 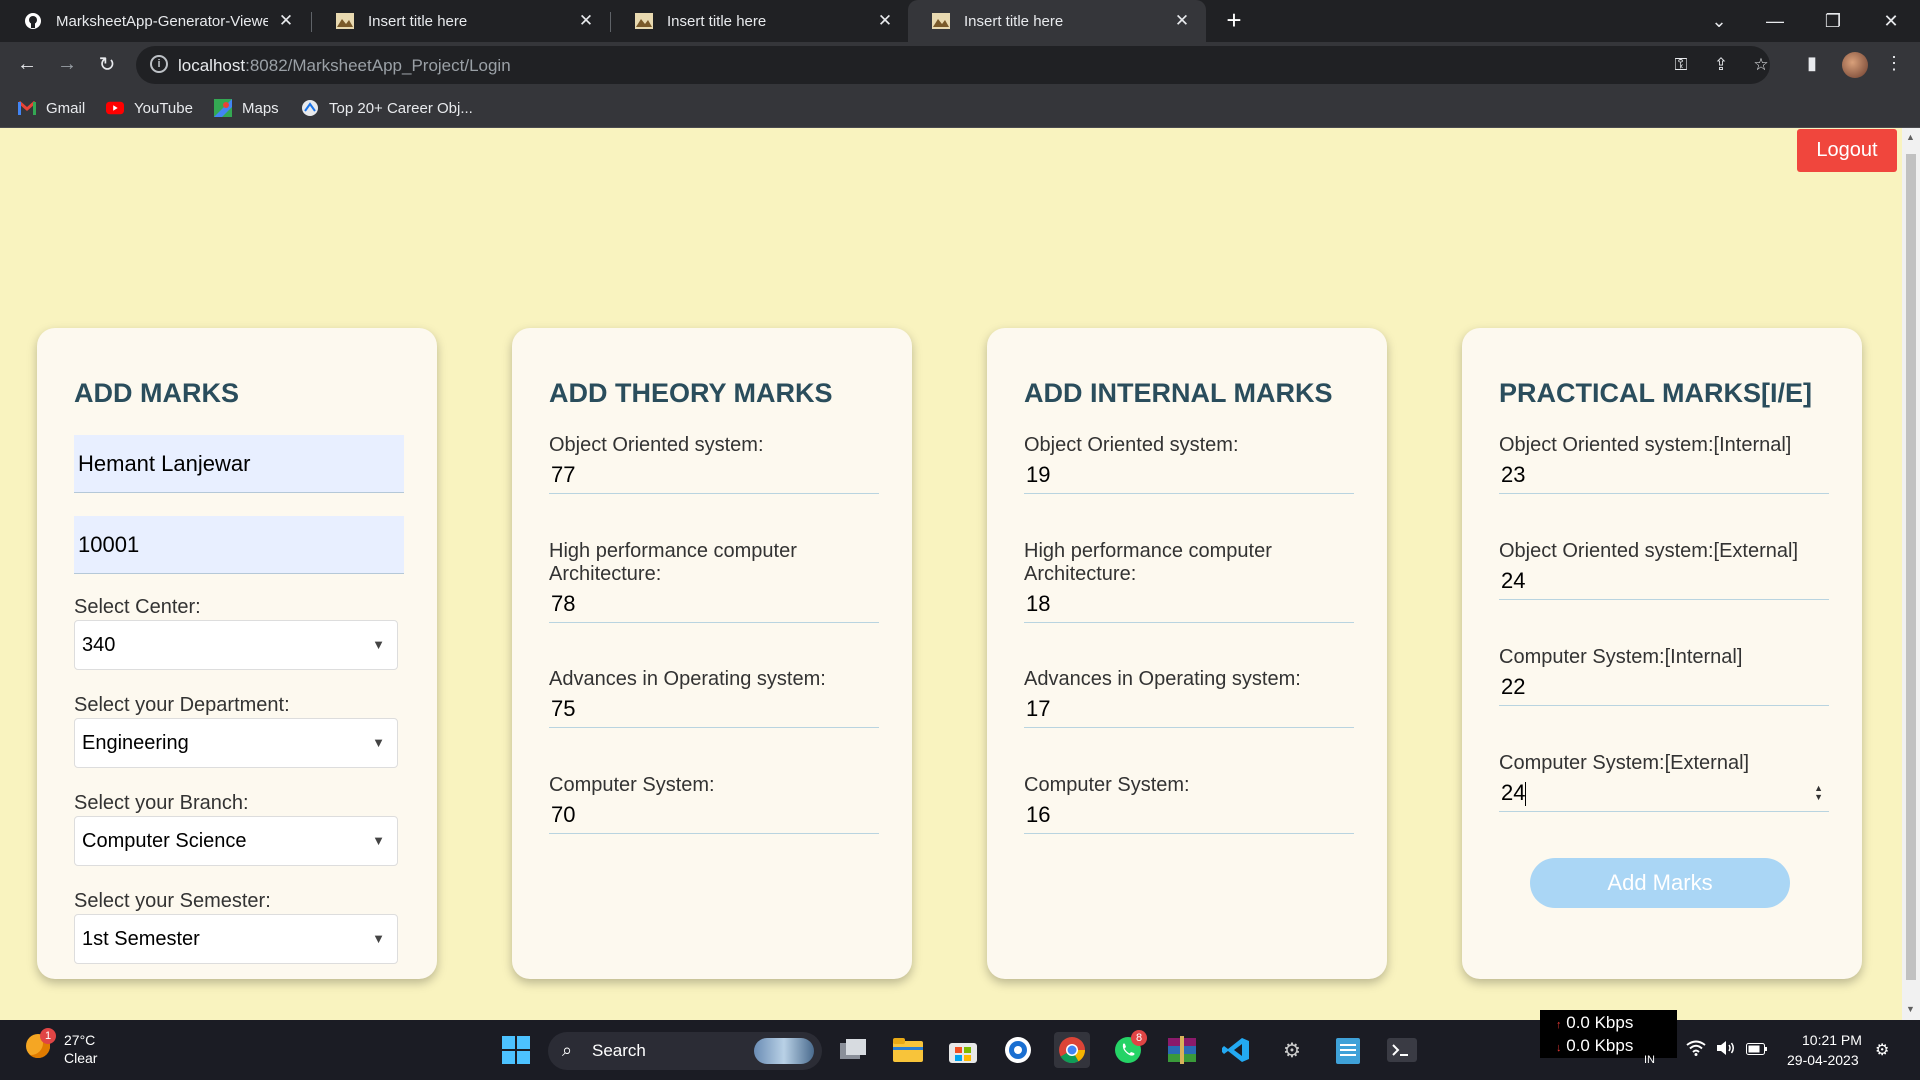 I want to click on field-label: Object Oriented system:, so click(x=656, y=445).